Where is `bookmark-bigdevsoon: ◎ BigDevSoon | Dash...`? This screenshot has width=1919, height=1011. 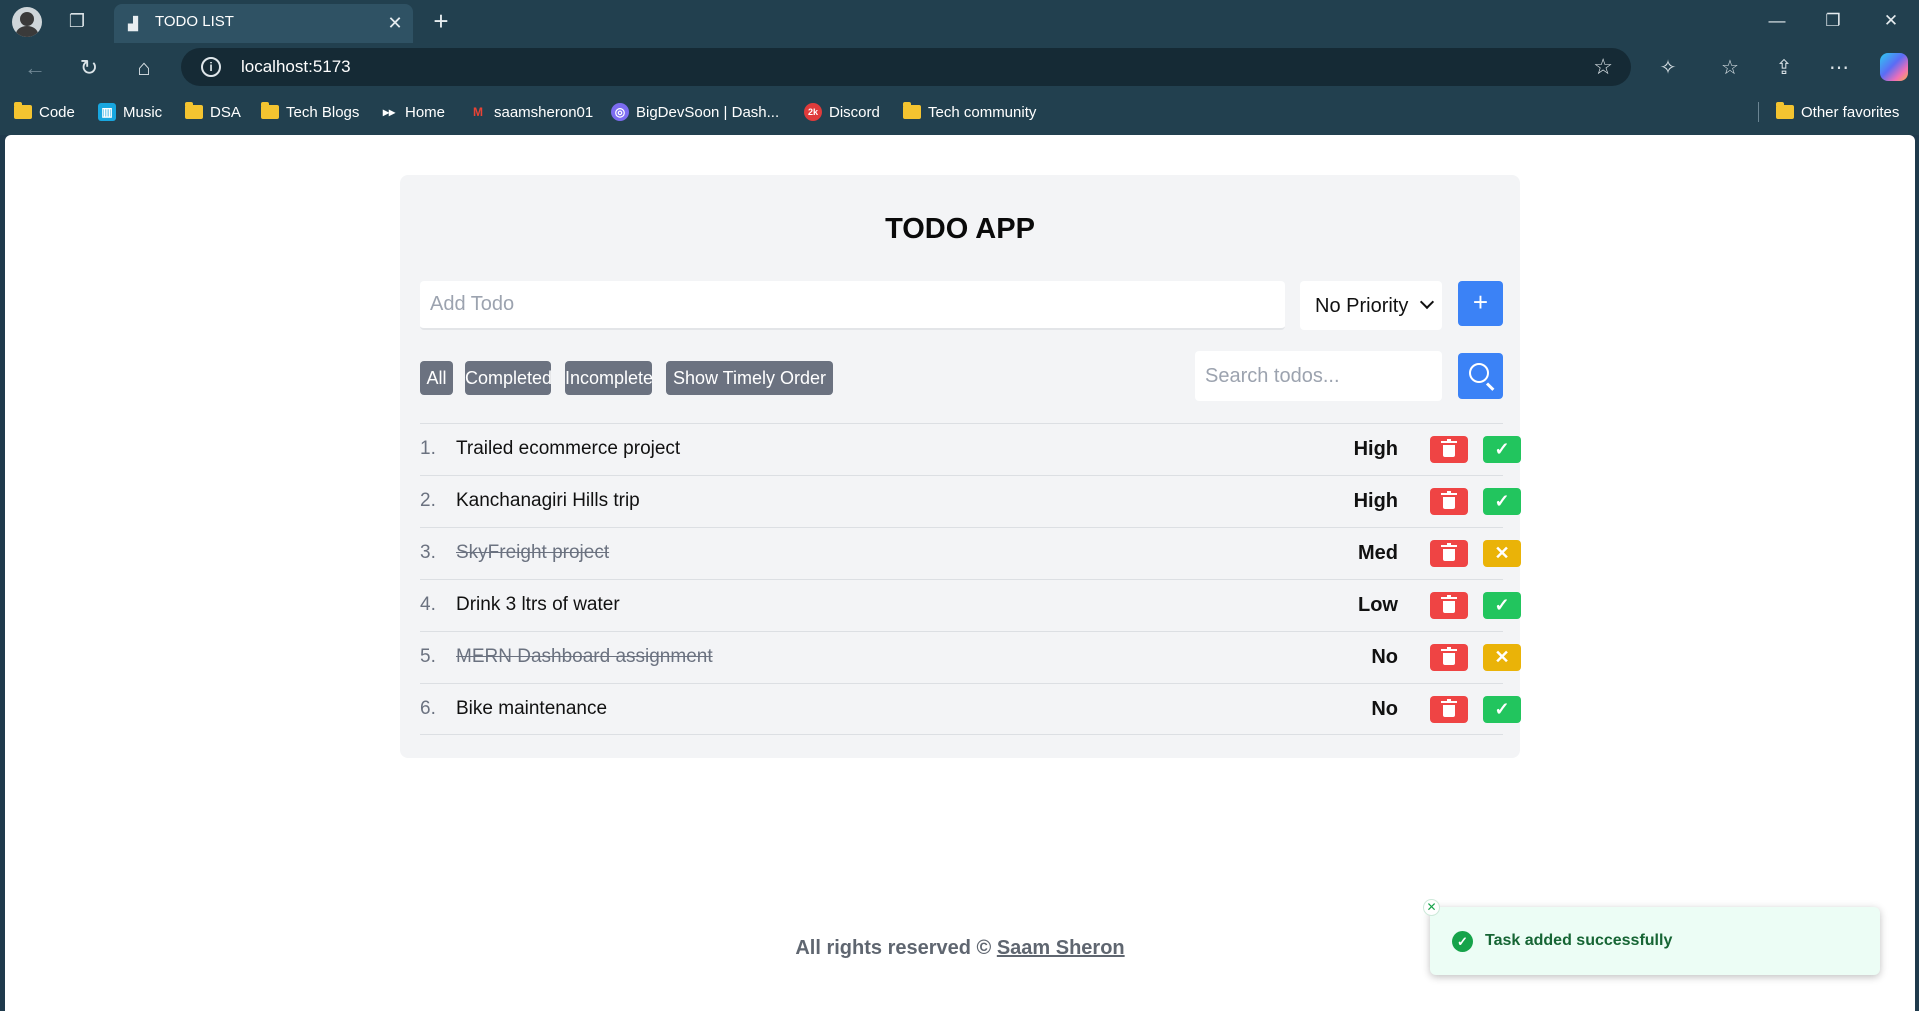
bookmark-bigdevsoon: ◎ BigDevSoon | Dash... is located at coordinates (695, 112).